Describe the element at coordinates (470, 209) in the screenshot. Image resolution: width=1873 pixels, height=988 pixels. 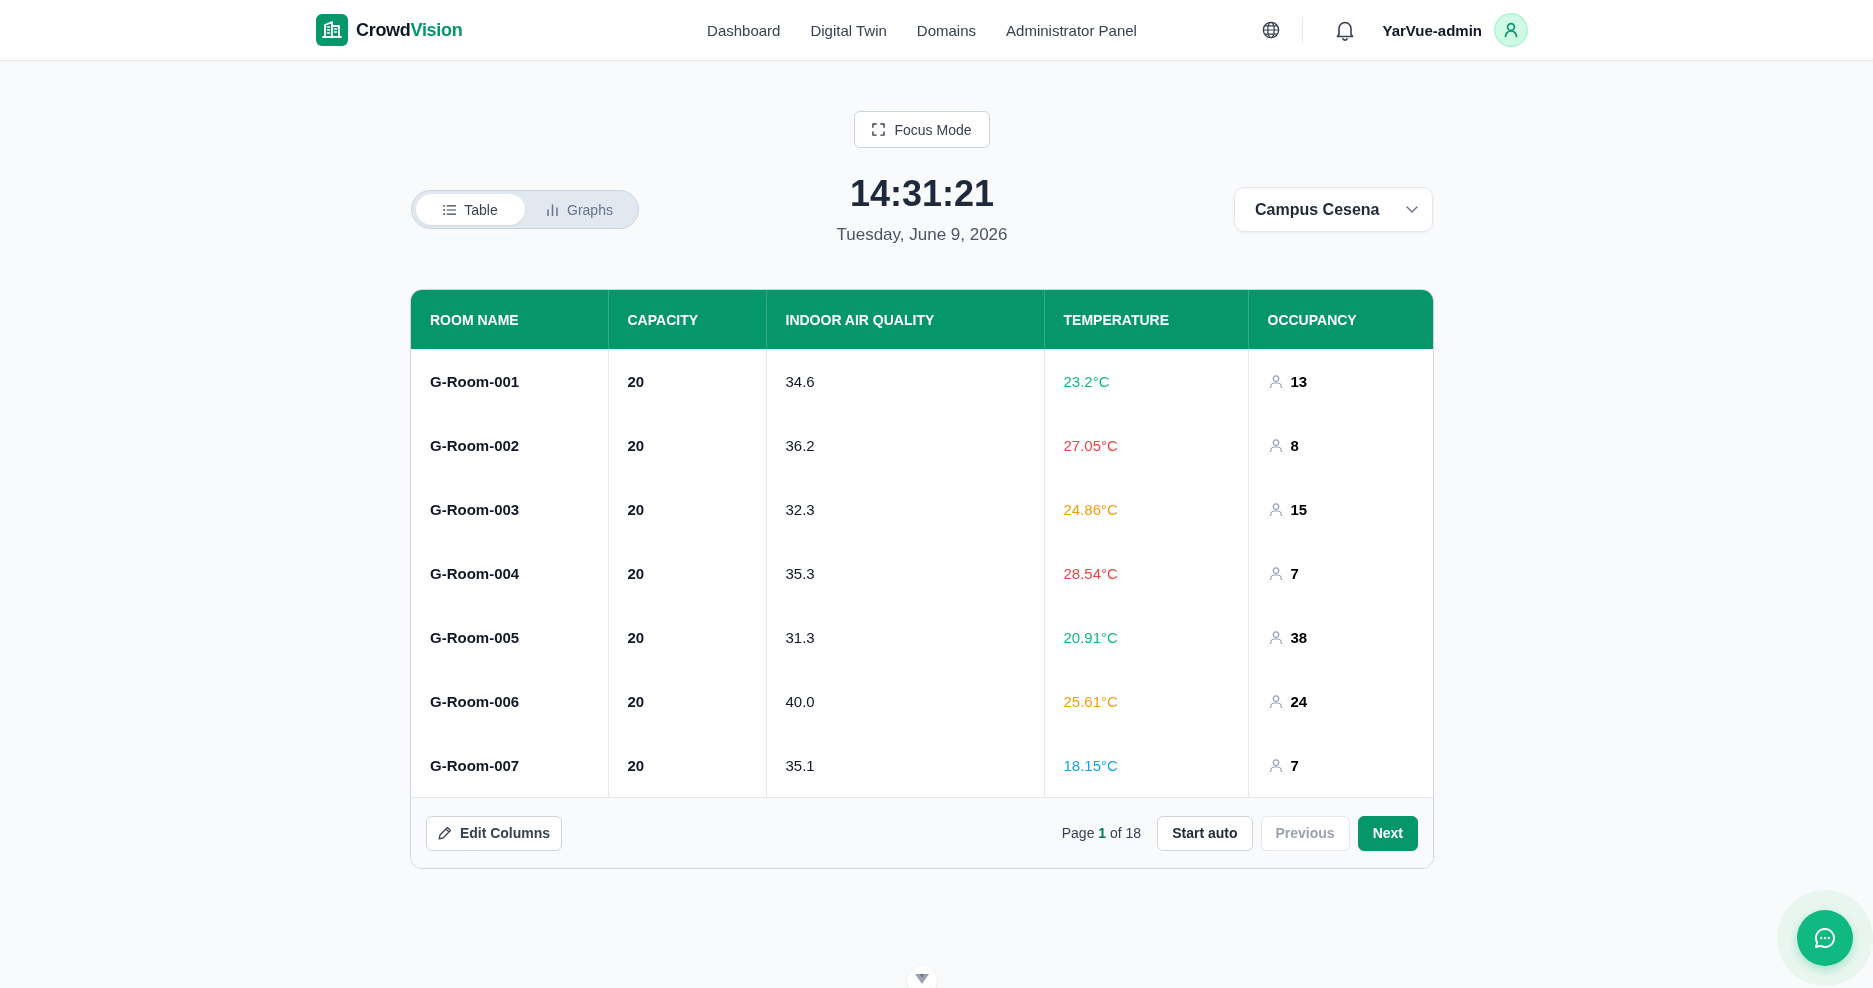
I see `view-tab: Table` at that location.